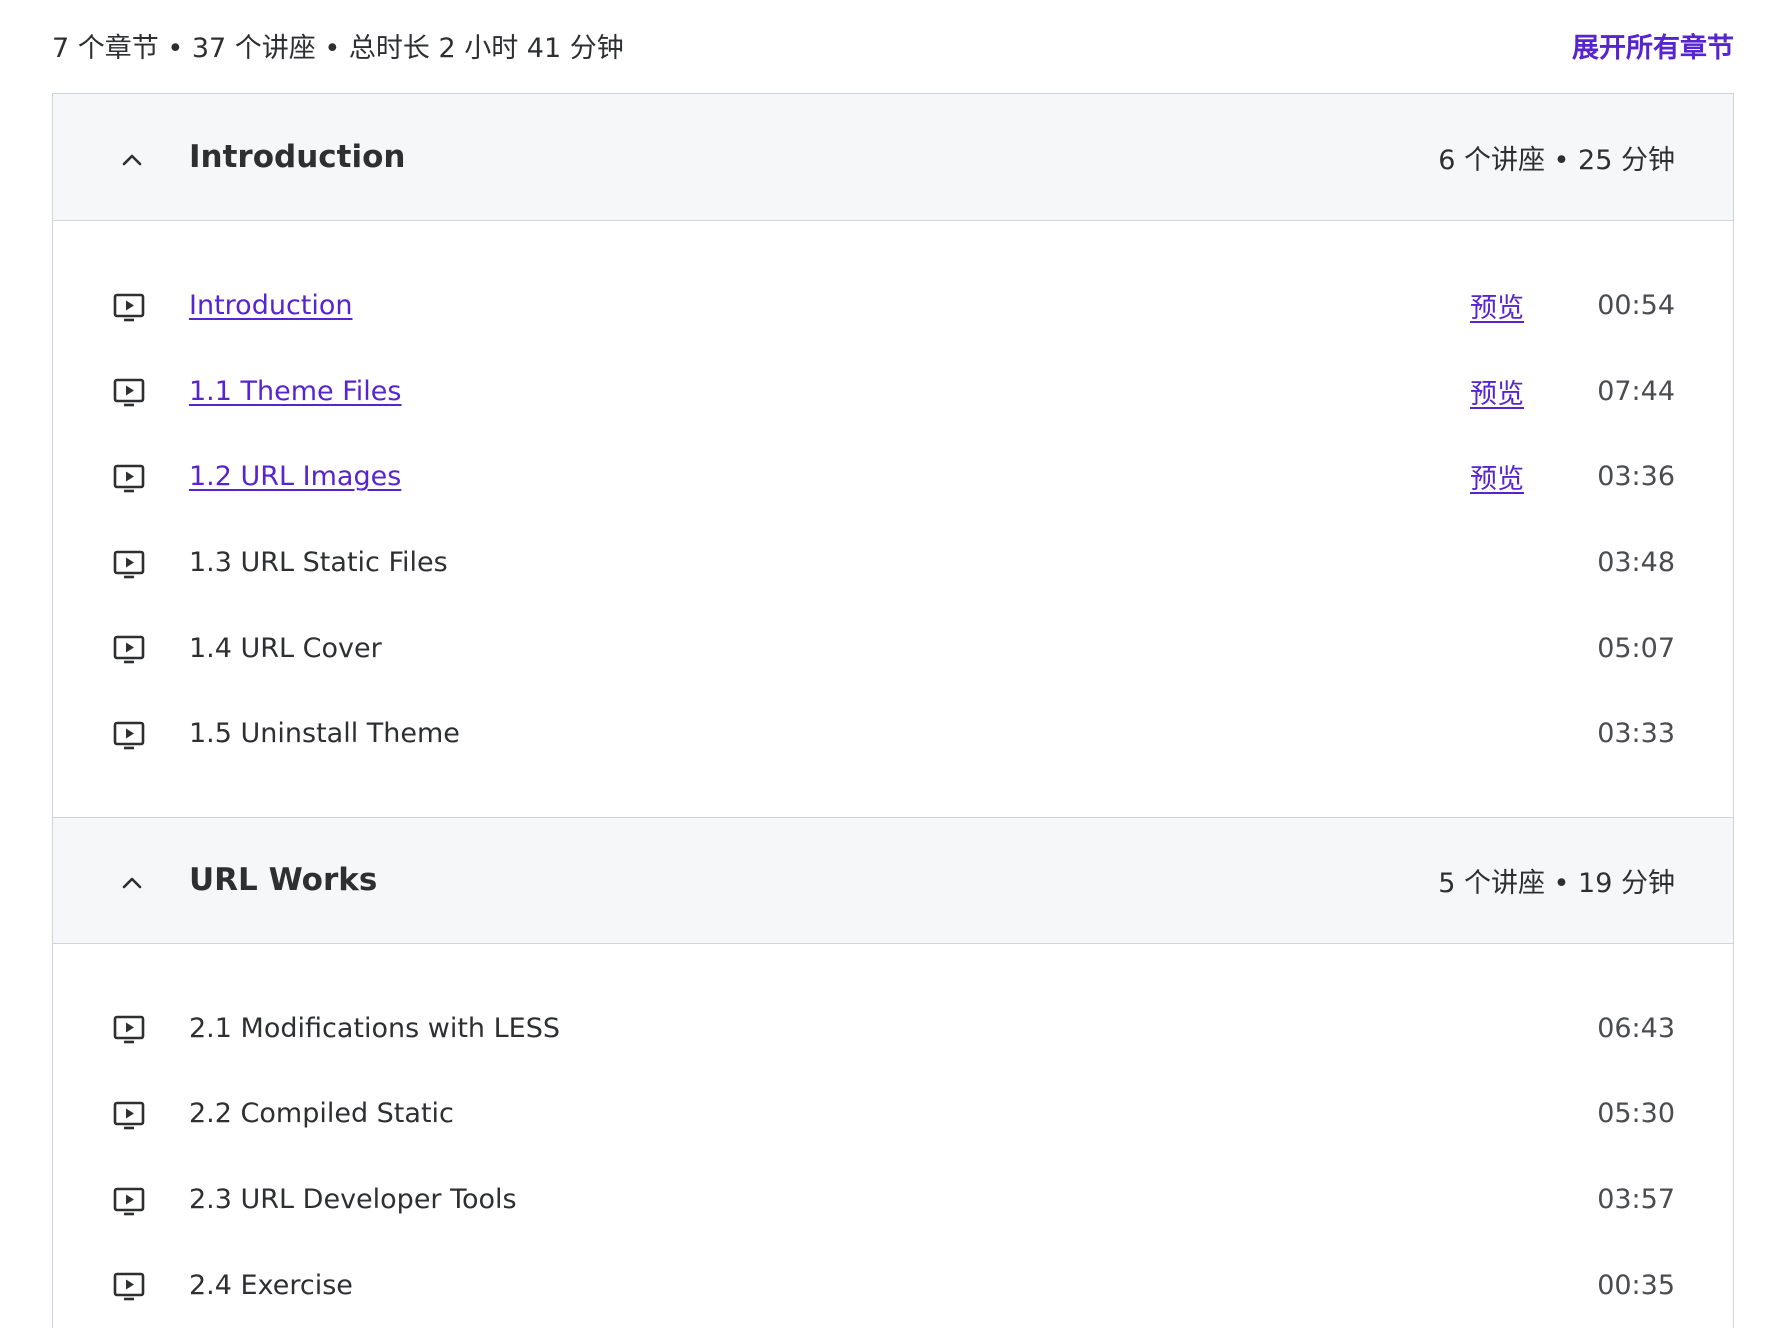  Describe the element at coordinates (1556, 883) in the screenshot. I see `section-meta: 5 个讲座 • 19 分钟` at that location.